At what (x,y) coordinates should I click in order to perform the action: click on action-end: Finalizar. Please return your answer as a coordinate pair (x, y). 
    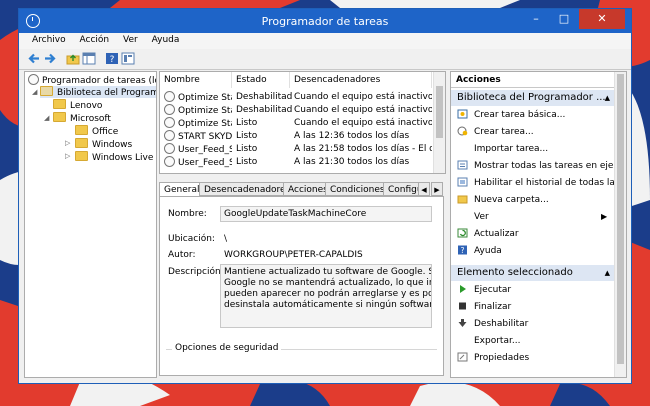
    Looking at the image, I should click on (484, 307).